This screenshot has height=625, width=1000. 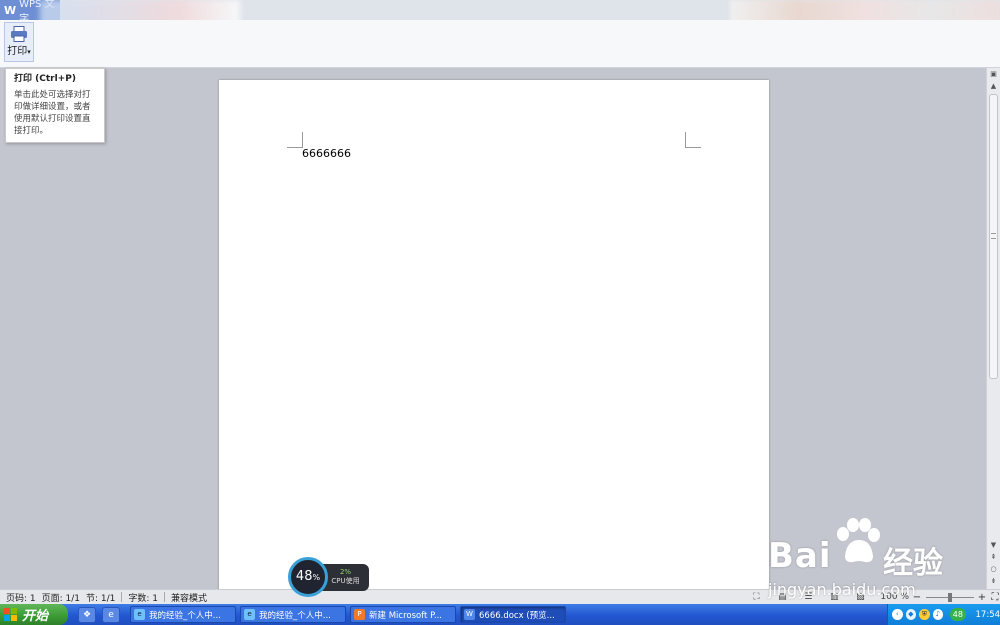 I want to click on print-button: 打印▾, so click(x=19, y=42).